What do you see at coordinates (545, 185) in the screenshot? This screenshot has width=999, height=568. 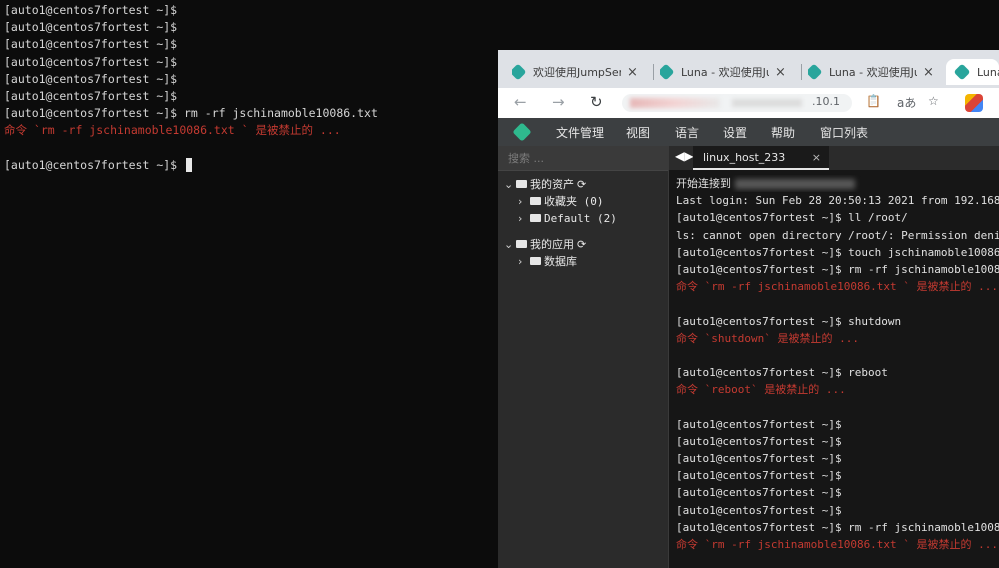 I see `tree-my-assets: ⌄ 我的资产 ⟳` at bounding box center [545, 185].